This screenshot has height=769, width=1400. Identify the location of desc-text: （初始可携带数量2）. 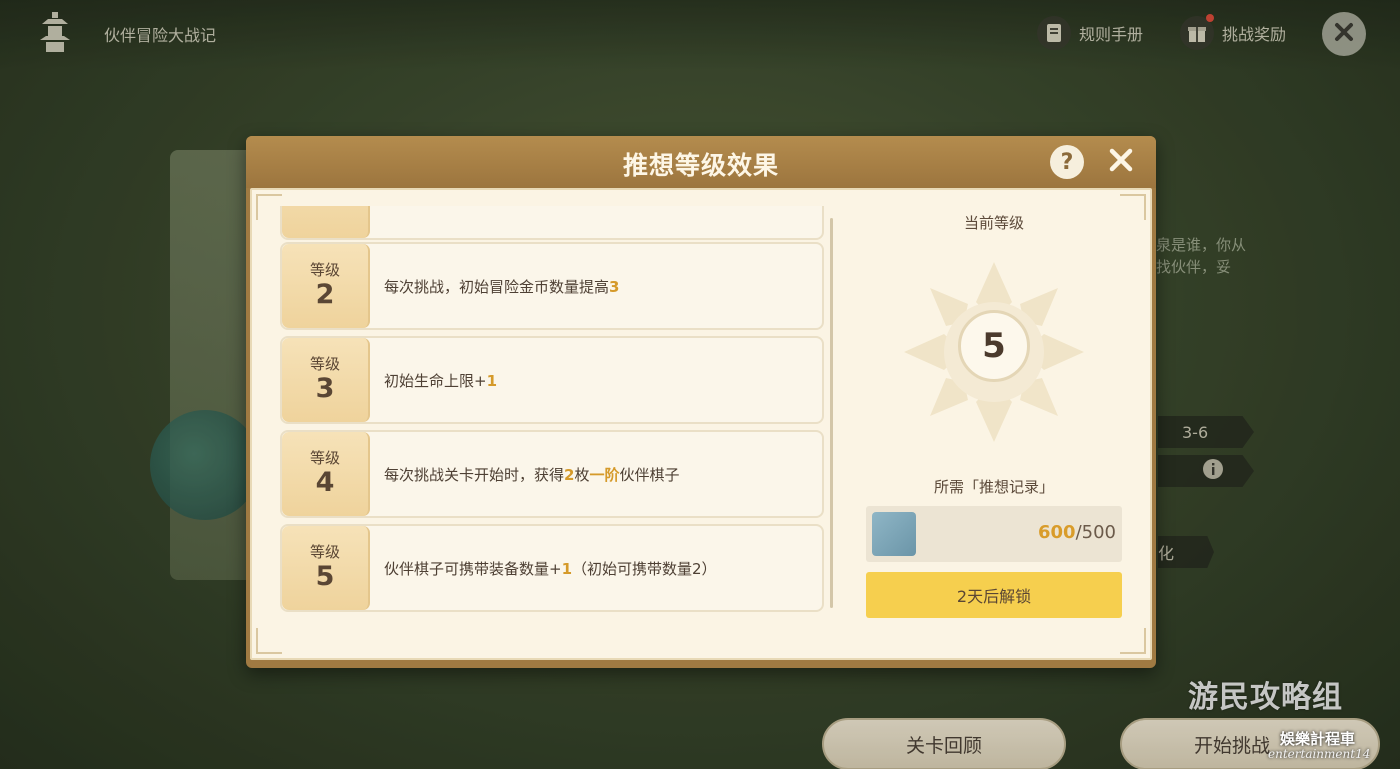
(644, 568).